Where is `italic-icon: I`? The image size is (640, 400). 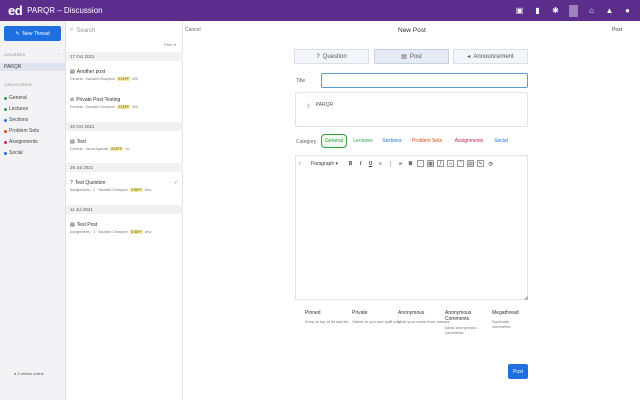 italic-icon: I is located at coordinates (360, 163).